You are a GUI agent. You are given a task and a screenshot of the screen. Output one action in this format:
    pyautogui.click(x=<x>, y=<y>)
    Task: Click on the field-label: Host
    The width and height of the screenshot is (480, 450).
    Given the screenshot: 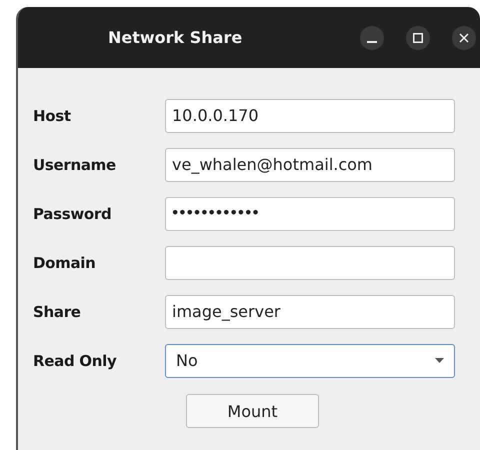 What is the action you would take?
    pyautogui.click(x=52, y=115)
    